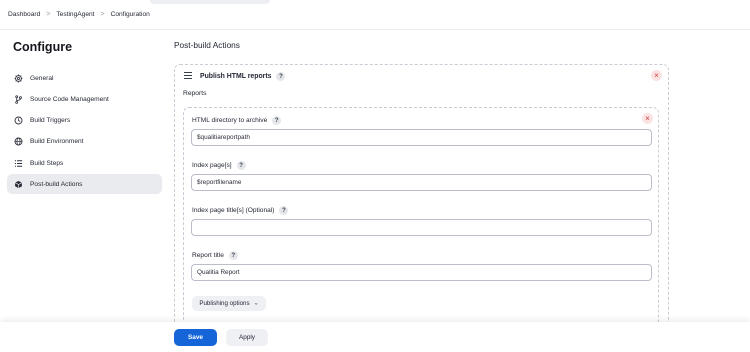 Image resolution: width=750 pixels, height=352 pixels. Describe the element at coordinates (50, 121) in the screenshot. I see `sidebar-item-label: Build Triggers` at that location.